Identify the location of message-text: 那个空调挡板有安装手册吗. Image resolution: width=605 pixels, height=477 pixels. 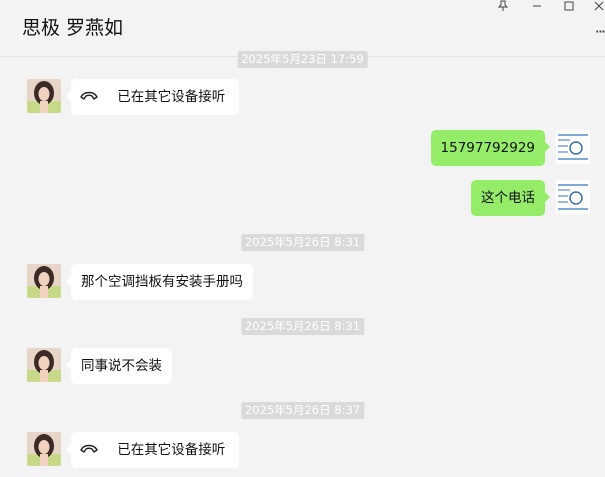
(162, 282).